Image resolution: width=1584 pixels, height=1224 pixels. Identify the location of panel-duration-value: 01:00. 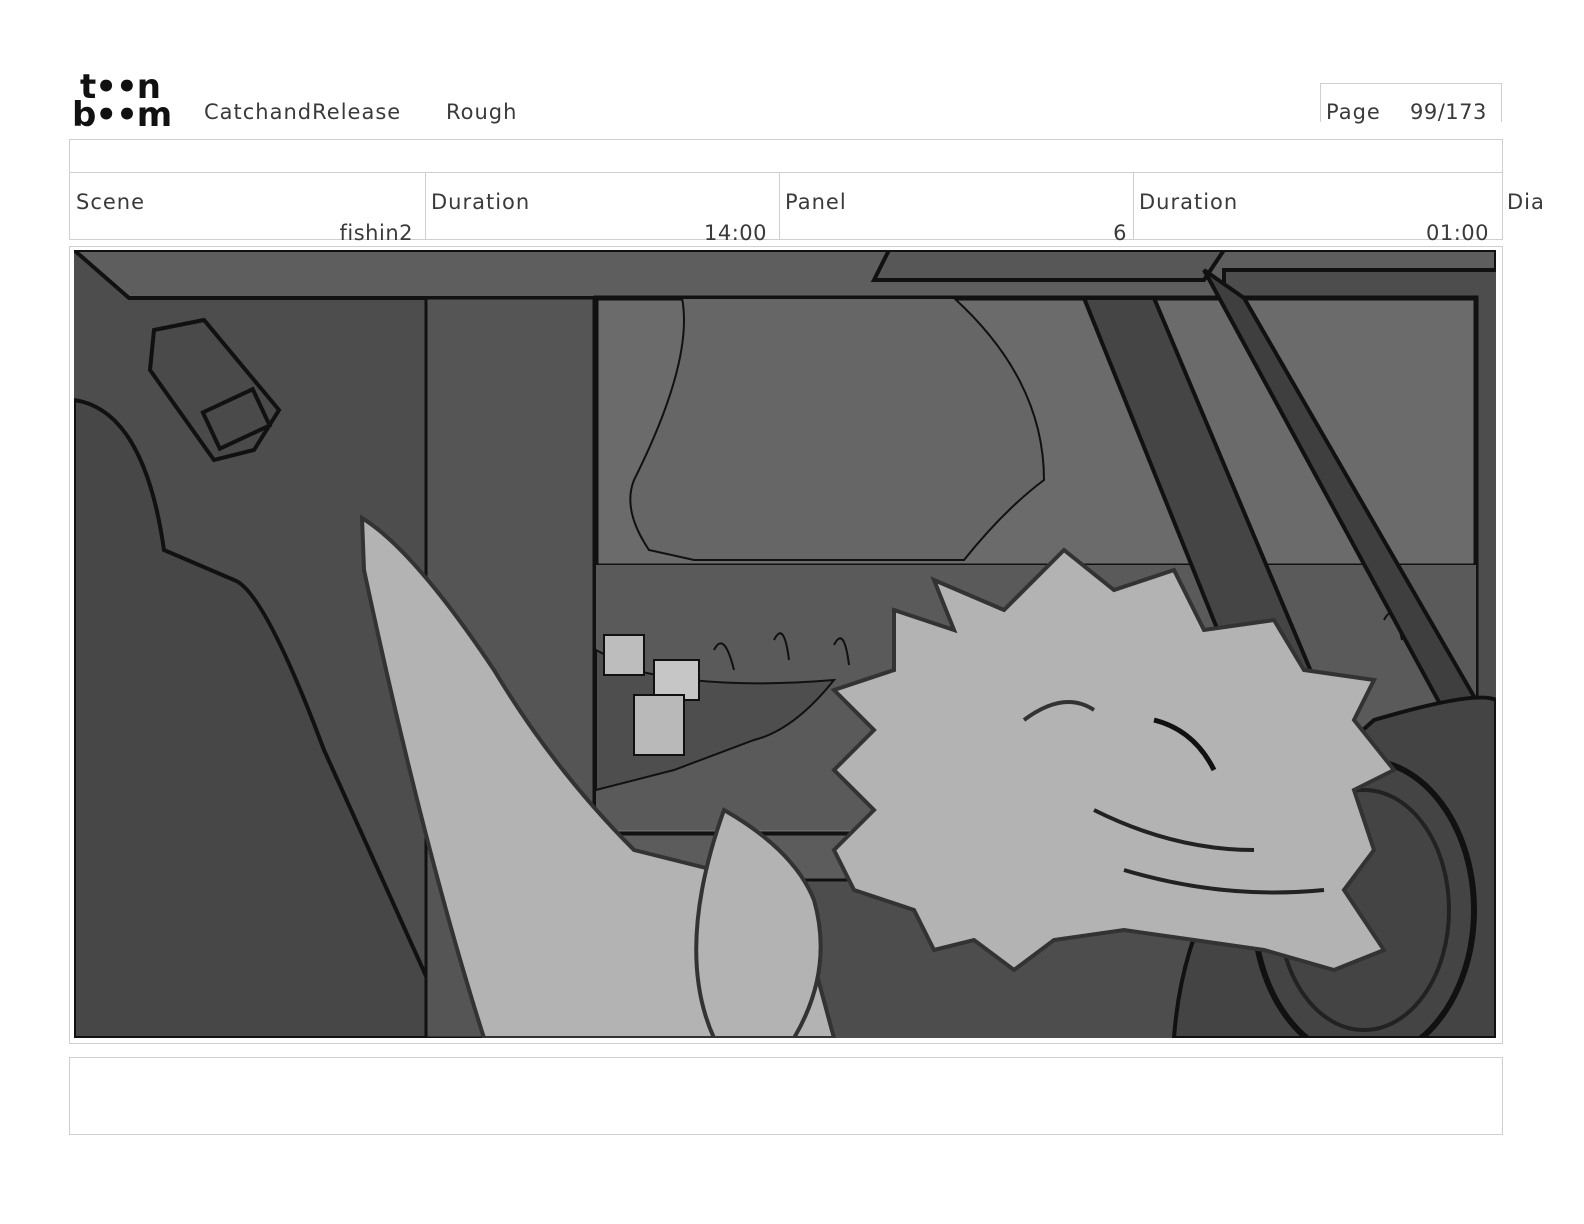
(1457, 233).